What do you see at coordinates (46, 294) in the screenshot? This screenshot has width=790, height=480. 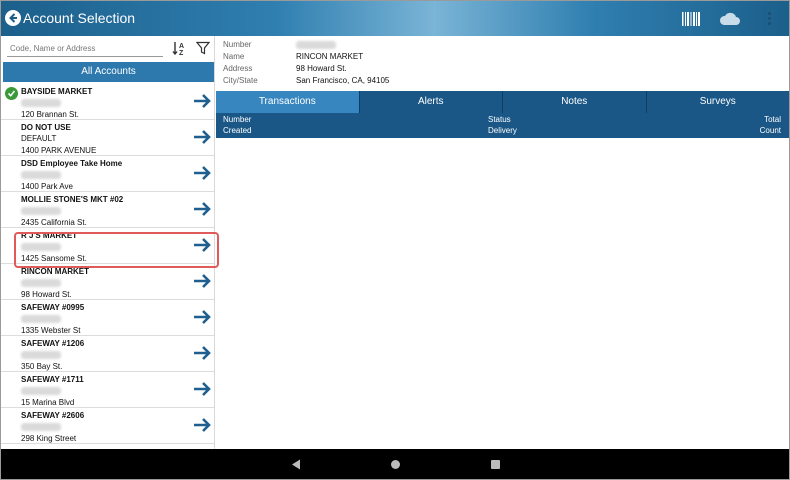 I see `account-address: 98 Howard St.` at bounding box center [46, 294].